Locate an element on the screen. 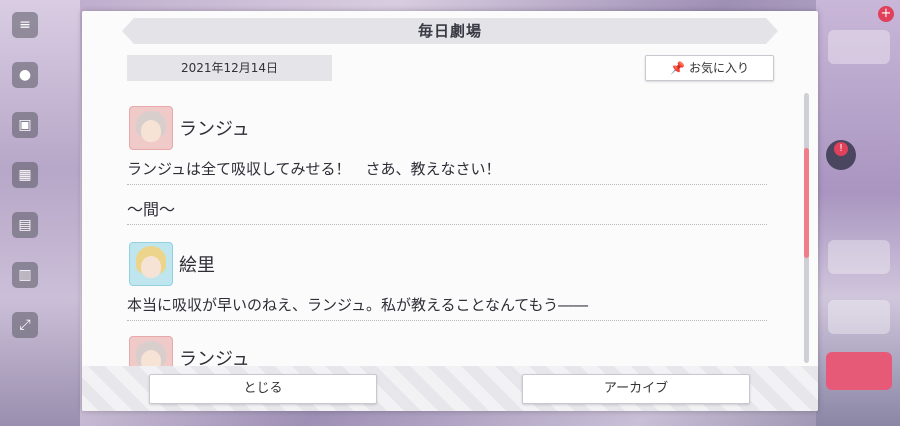 This screenshot has width=900, height=426. favorite-button-label: お気に入り is located at coordinates (718, 68).